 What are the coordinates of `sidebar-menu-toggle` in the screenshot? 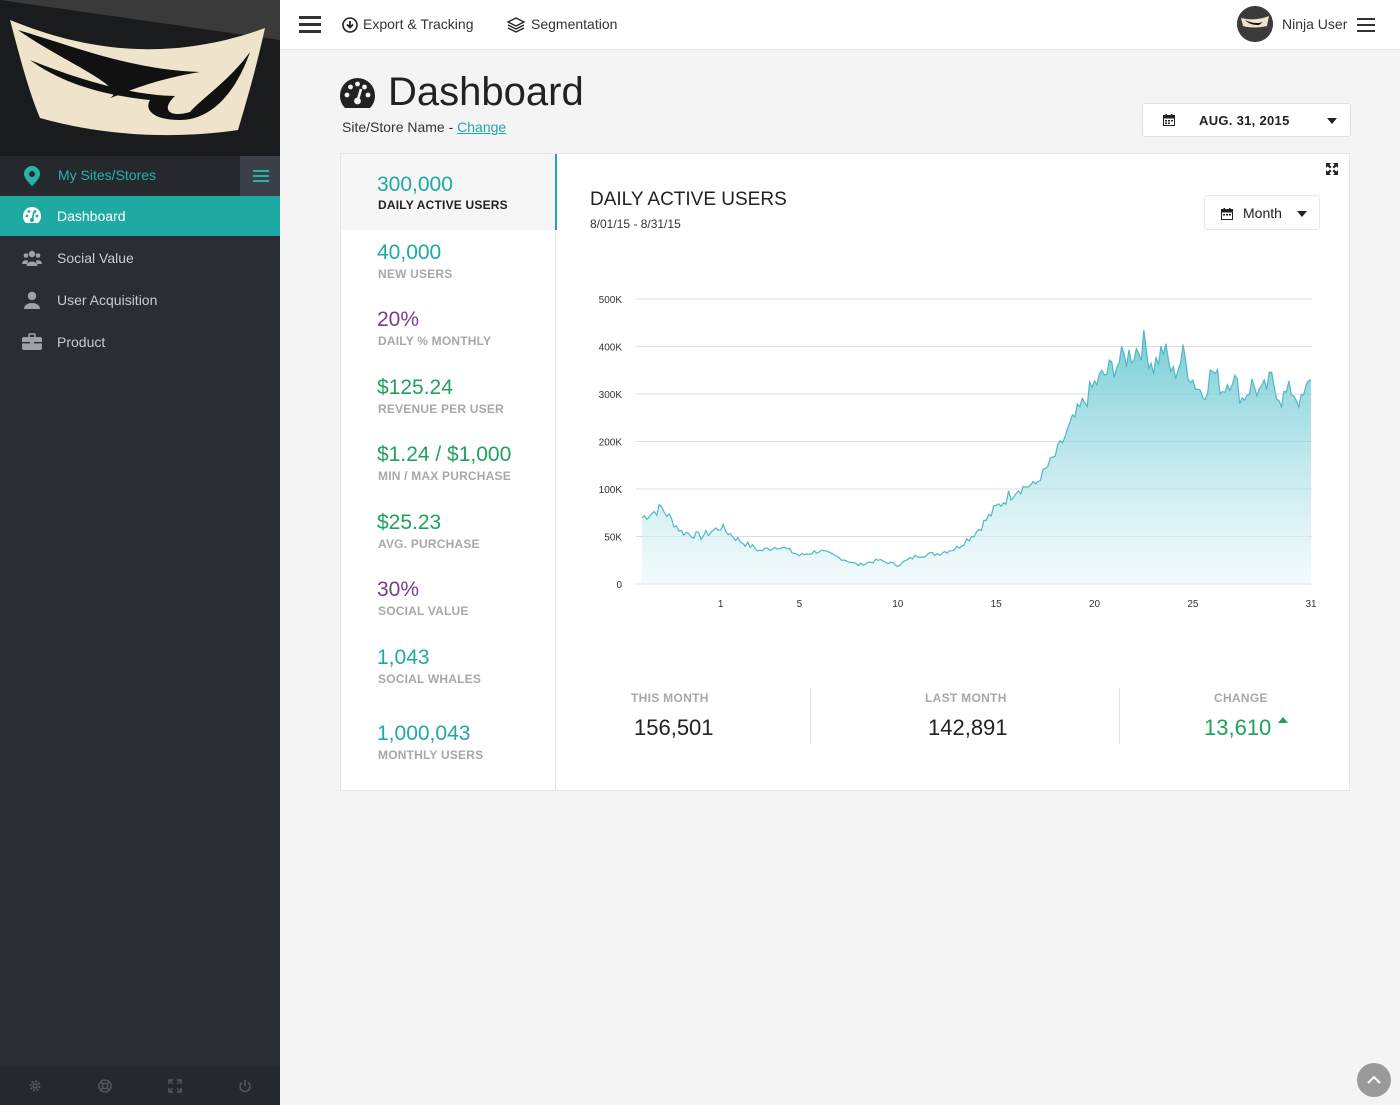 It's located at (260, 176).